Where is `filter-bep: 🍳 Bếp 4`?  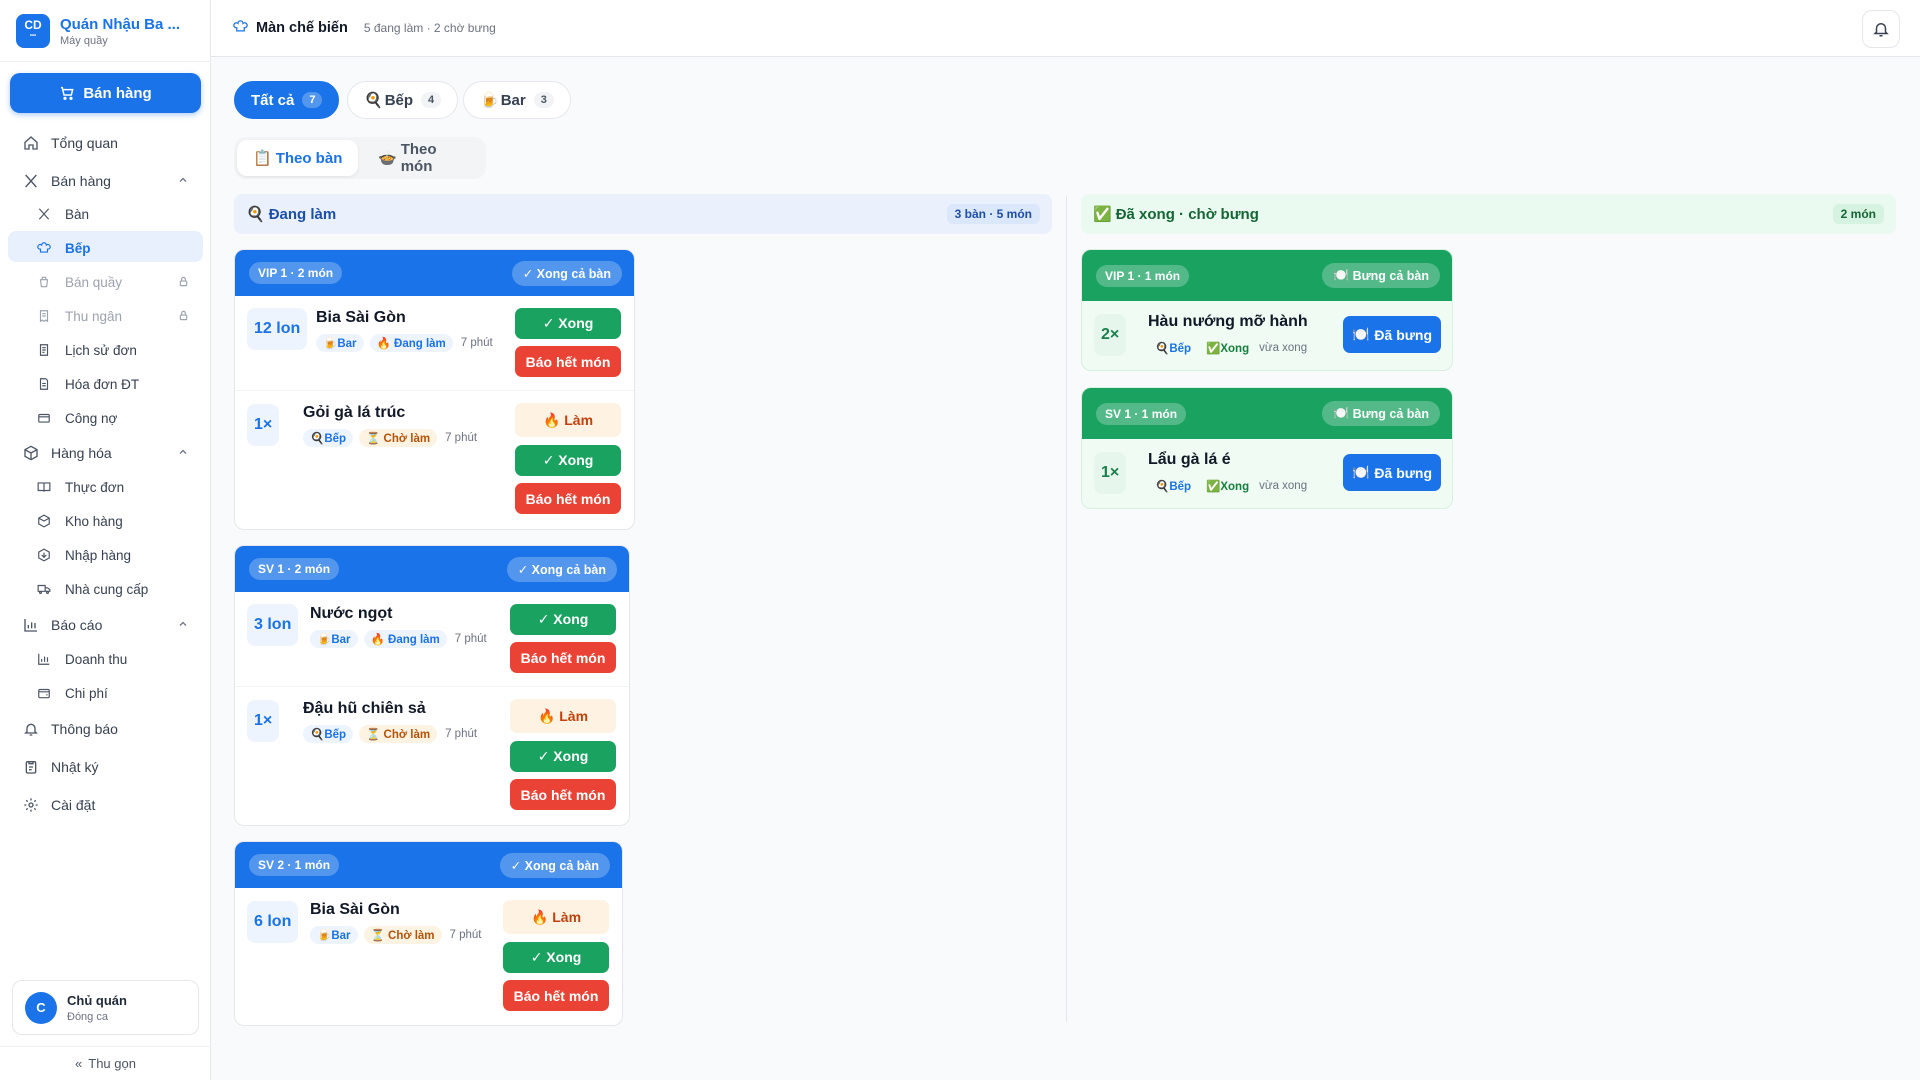
filter-bep: 🍳 Bếp 4 is located at coordinates (403, 100).